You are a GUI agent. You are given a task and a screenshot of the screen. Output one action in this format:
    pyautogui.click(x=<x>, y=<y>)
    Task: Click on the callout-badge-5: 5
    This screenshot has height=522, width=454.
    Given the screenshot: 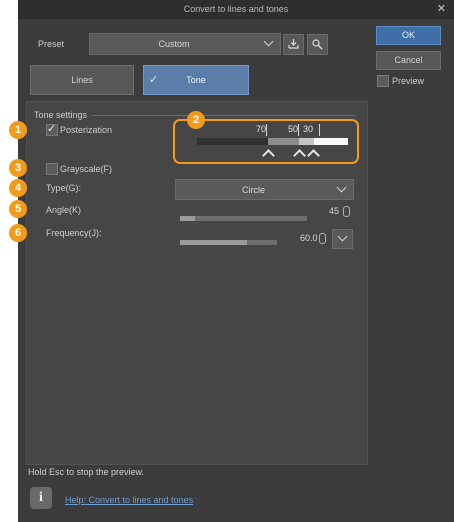 What is the action you would take?
    pyautogui.click(x=18, y=209)
    